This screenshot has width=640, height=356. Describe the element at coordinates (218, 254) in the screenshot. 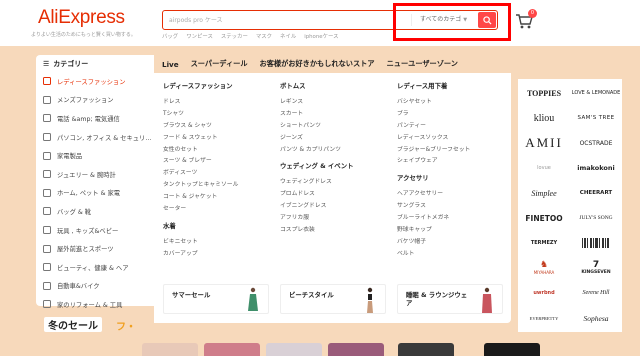

I see `menu-link: カバーアップ` at that location.